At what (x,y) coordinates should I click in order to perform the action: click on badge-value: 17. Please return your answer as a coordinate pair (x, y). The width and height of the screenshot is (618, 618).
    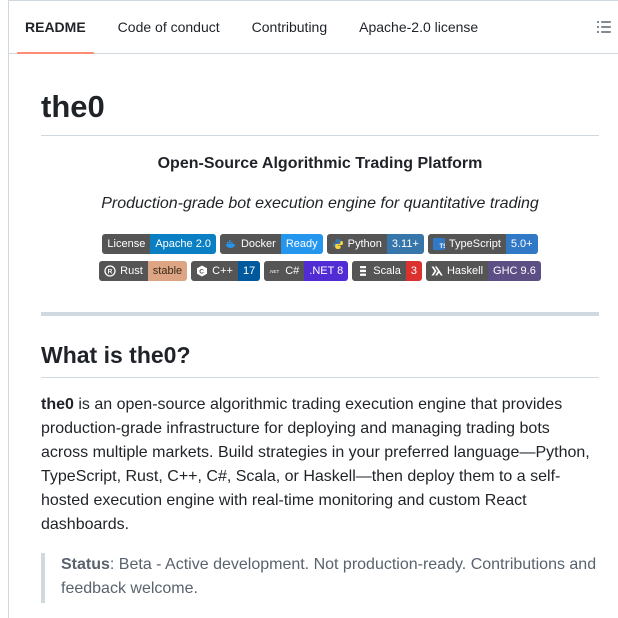
    Looking at the image, I should click on (249, 271).